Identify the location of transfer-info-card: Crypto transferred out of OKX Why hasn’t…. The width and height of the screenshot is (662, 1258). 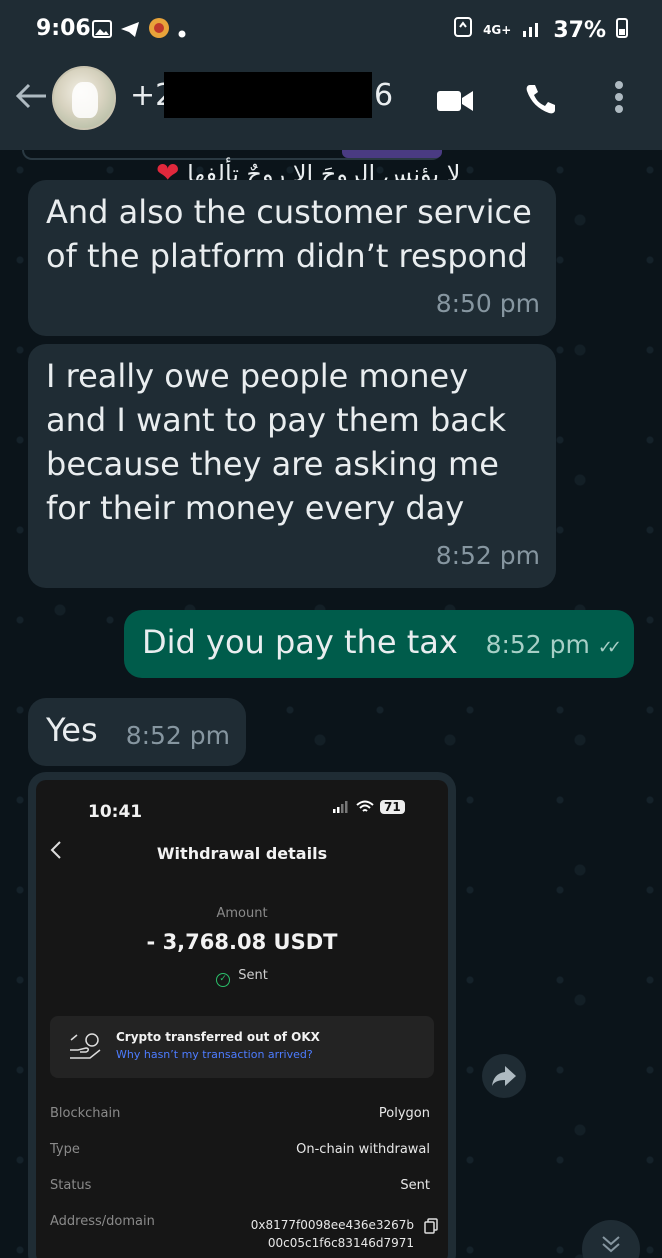
(242, 1047).